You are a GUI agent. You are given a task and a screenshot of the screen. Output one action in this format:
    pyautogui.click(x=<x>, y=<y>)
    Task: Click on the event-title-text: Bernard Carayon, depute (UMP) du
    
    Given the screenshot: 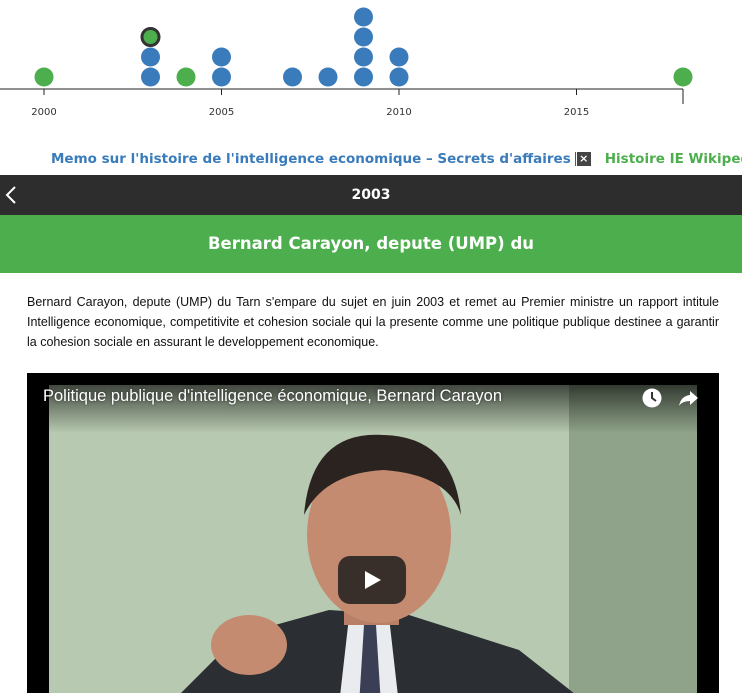 What is the action you would take?
    pyautogui.click(x=370, y=243)
    